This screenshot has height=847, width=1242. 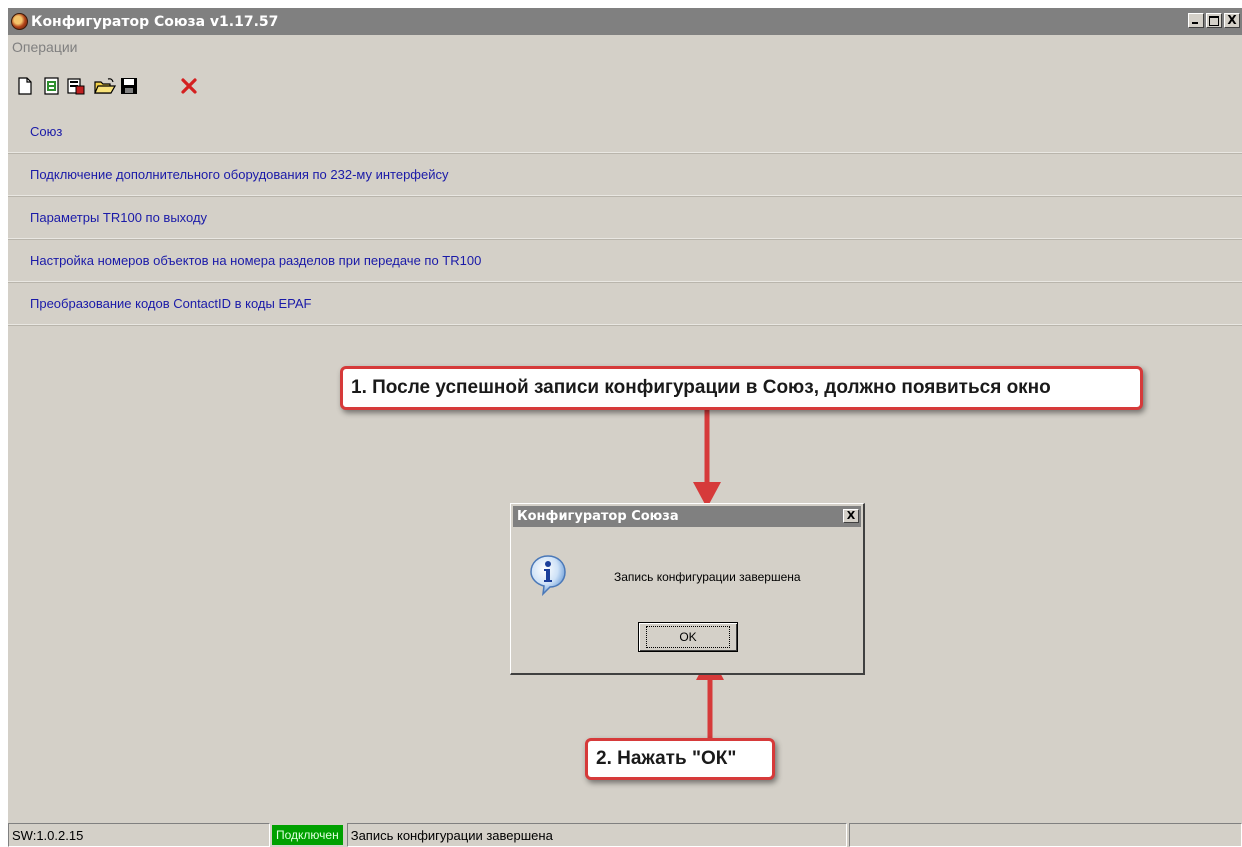 What do you see at coordinates (680, 759) in the screenshot?
I see `annotation-step-2: 2. Нажать "ОК"` at bounding box center [680, 759].